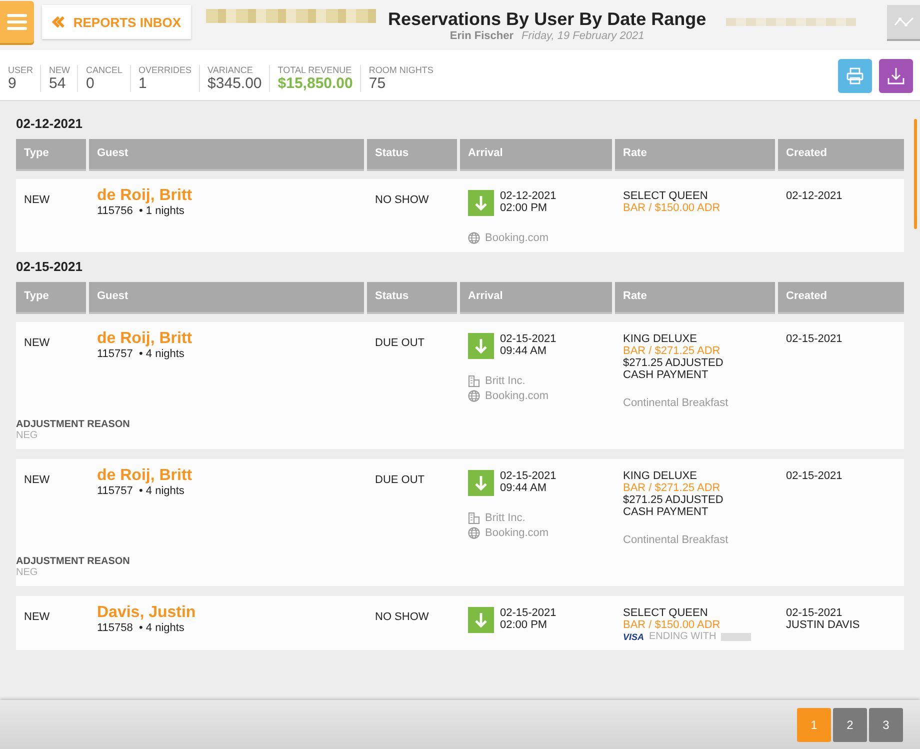  Describe the element at coordinates (682, 636) in the screenshot. I see `card-ending: ENDING WITH` at that location.